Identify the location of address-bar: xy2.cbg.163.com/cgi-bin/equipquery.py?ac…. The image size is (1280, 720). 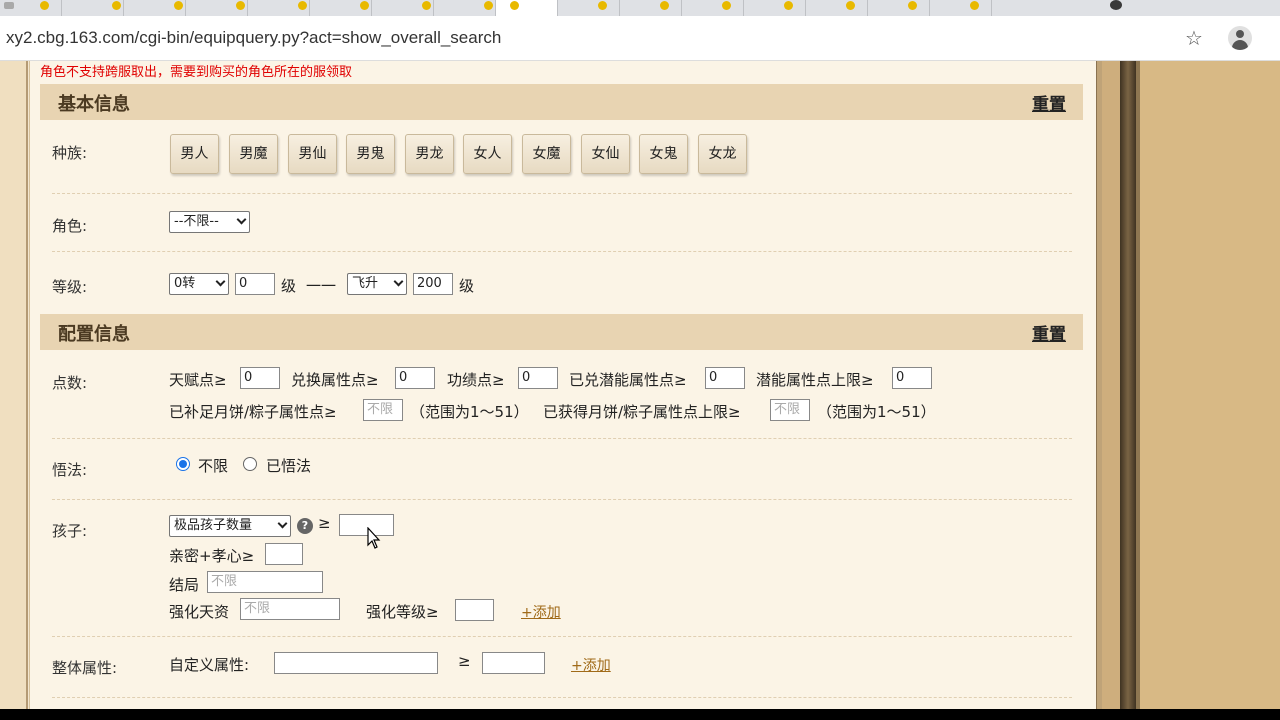
(640, 38).